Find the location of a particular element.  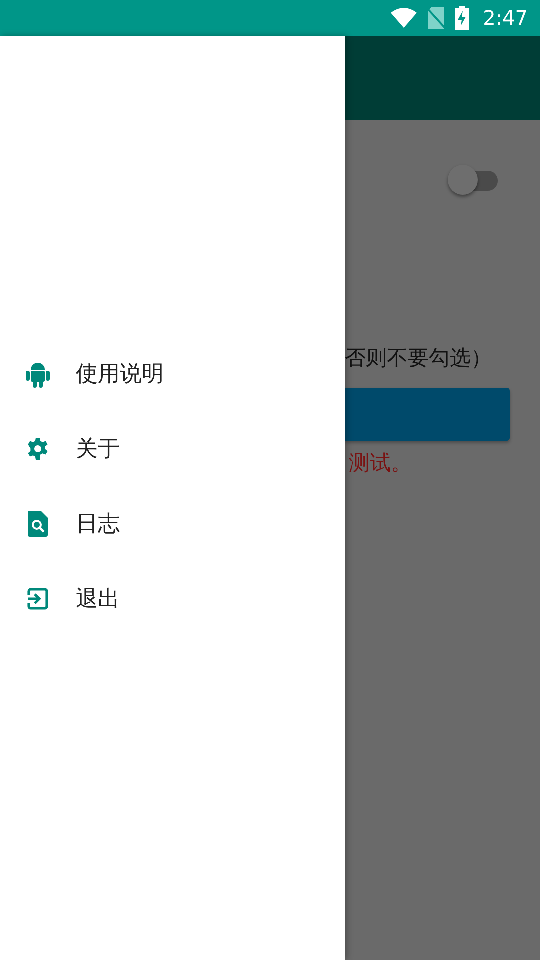

file-search-icon is located at coordinates (38, 523).